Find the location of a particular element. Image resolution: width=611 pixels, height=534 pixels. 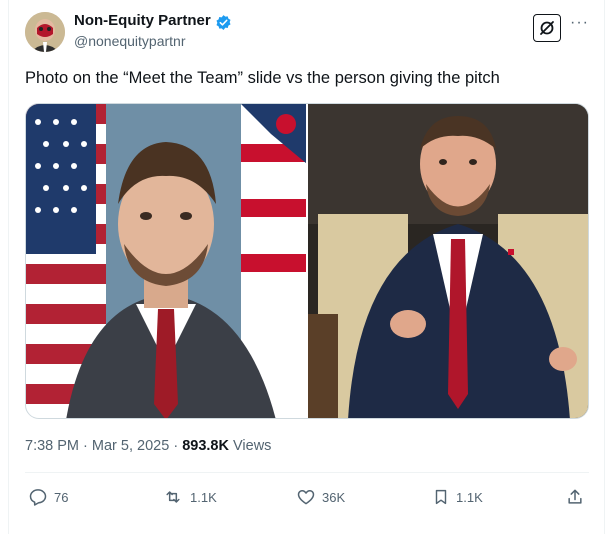

tweet-meta: 7:38 PM · Mar 5, 2025 · 893.8K Views is located at coordinates (148, 446).